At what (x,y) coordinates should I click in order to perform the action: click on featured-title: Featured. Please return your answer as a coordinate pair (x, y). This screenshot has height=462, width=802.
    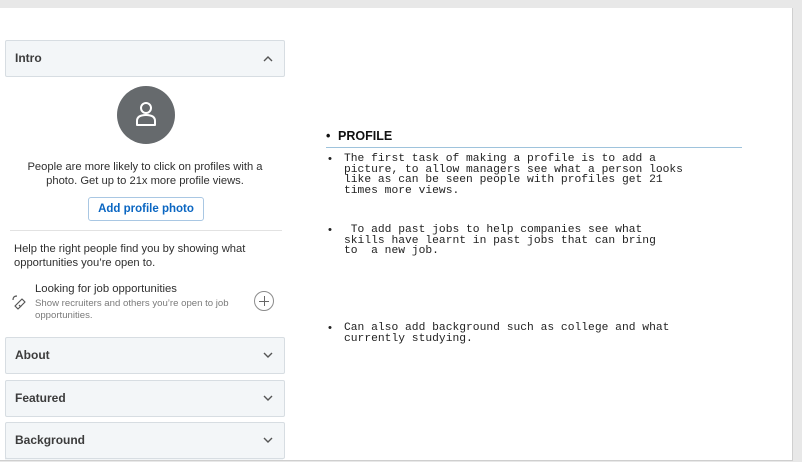
    Looking at the image, I should click on (40, 398).